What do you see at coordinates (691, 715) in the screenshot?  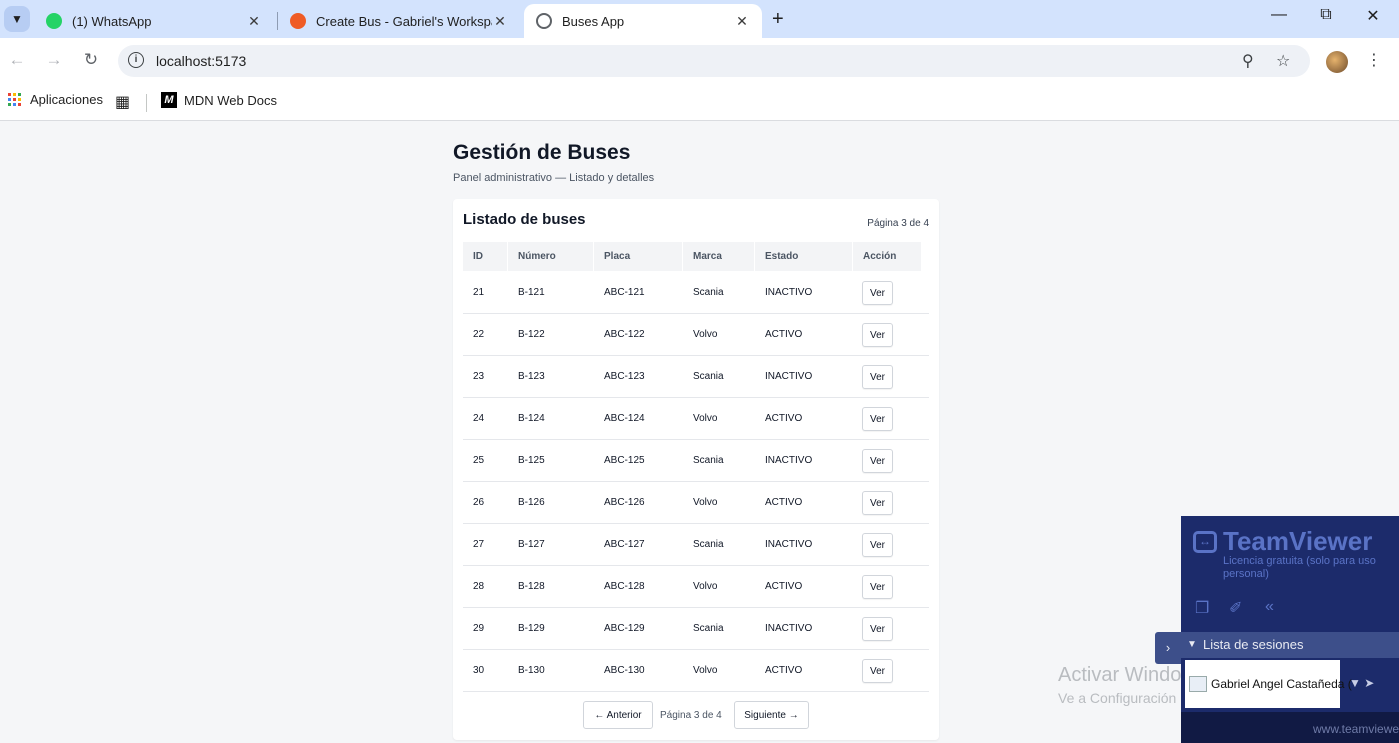 I see `pagination-text: Página 3 de 4` at bounding box center [691, 715].